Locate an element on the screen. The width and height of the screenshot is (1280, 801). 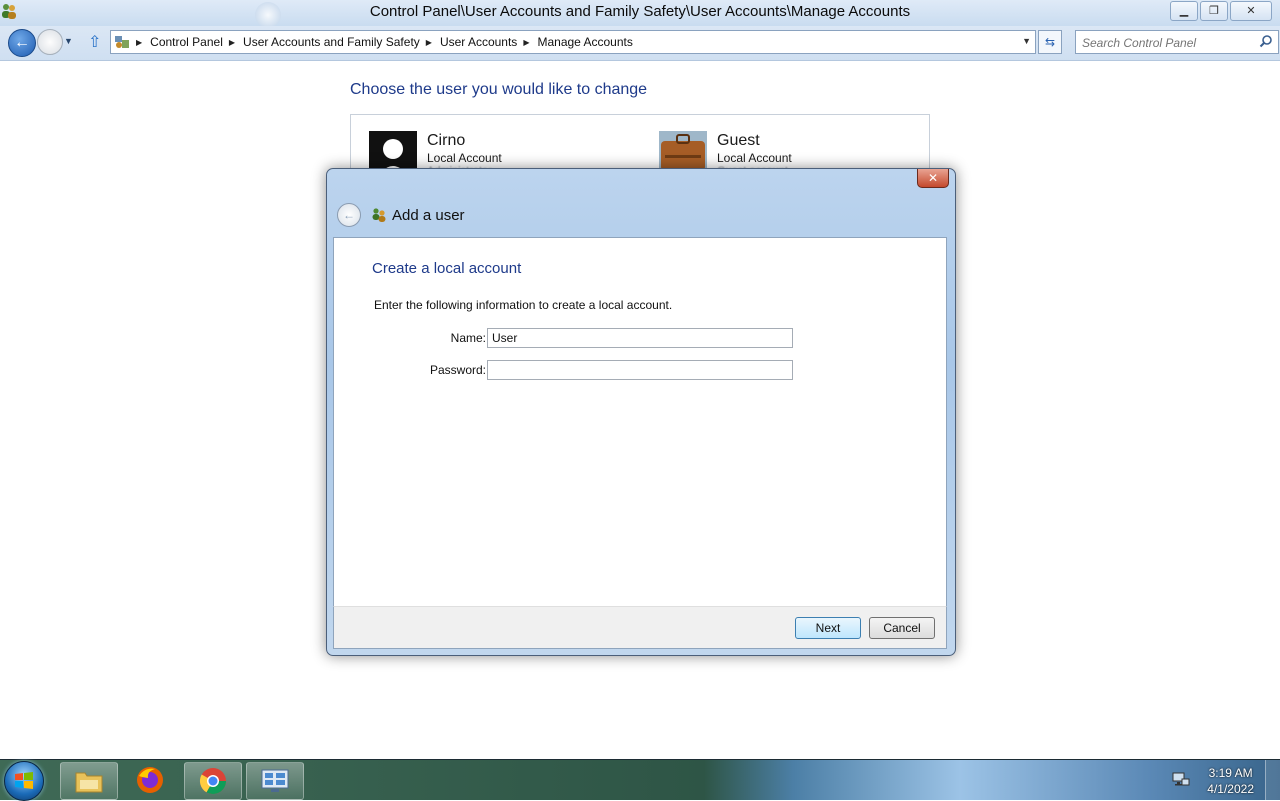
minimize-button: ▁ is located at coordinates (1184, 11).